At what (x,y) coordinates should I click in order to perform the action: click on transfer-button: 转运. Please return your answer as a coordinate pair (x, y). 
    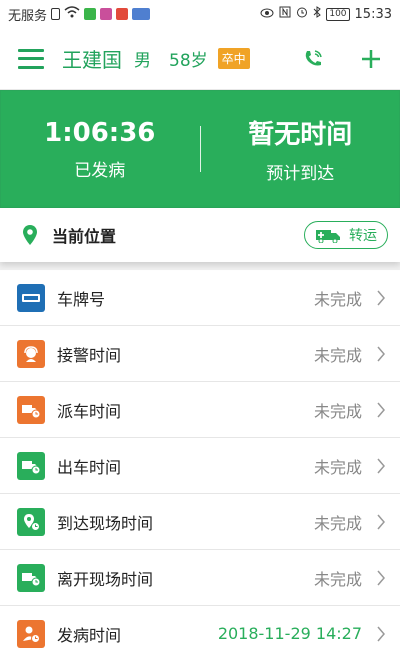
    Looking at the image, I should click on (346, 235).